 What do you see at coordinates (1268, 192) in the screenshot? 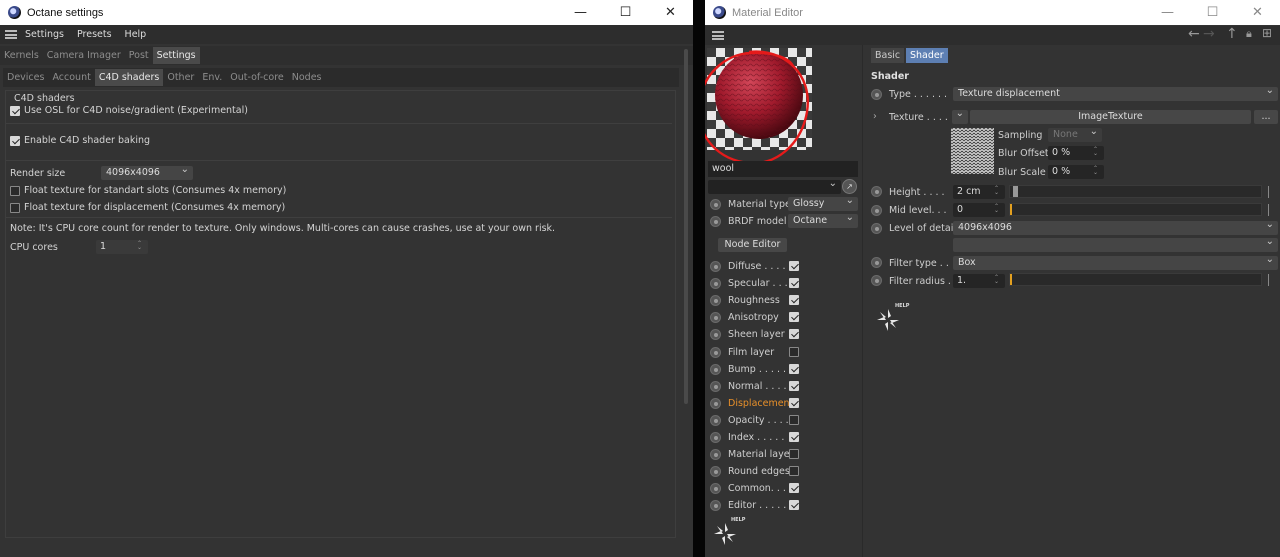
I see `height-reset-icon` at bounding box center [1268, 192].